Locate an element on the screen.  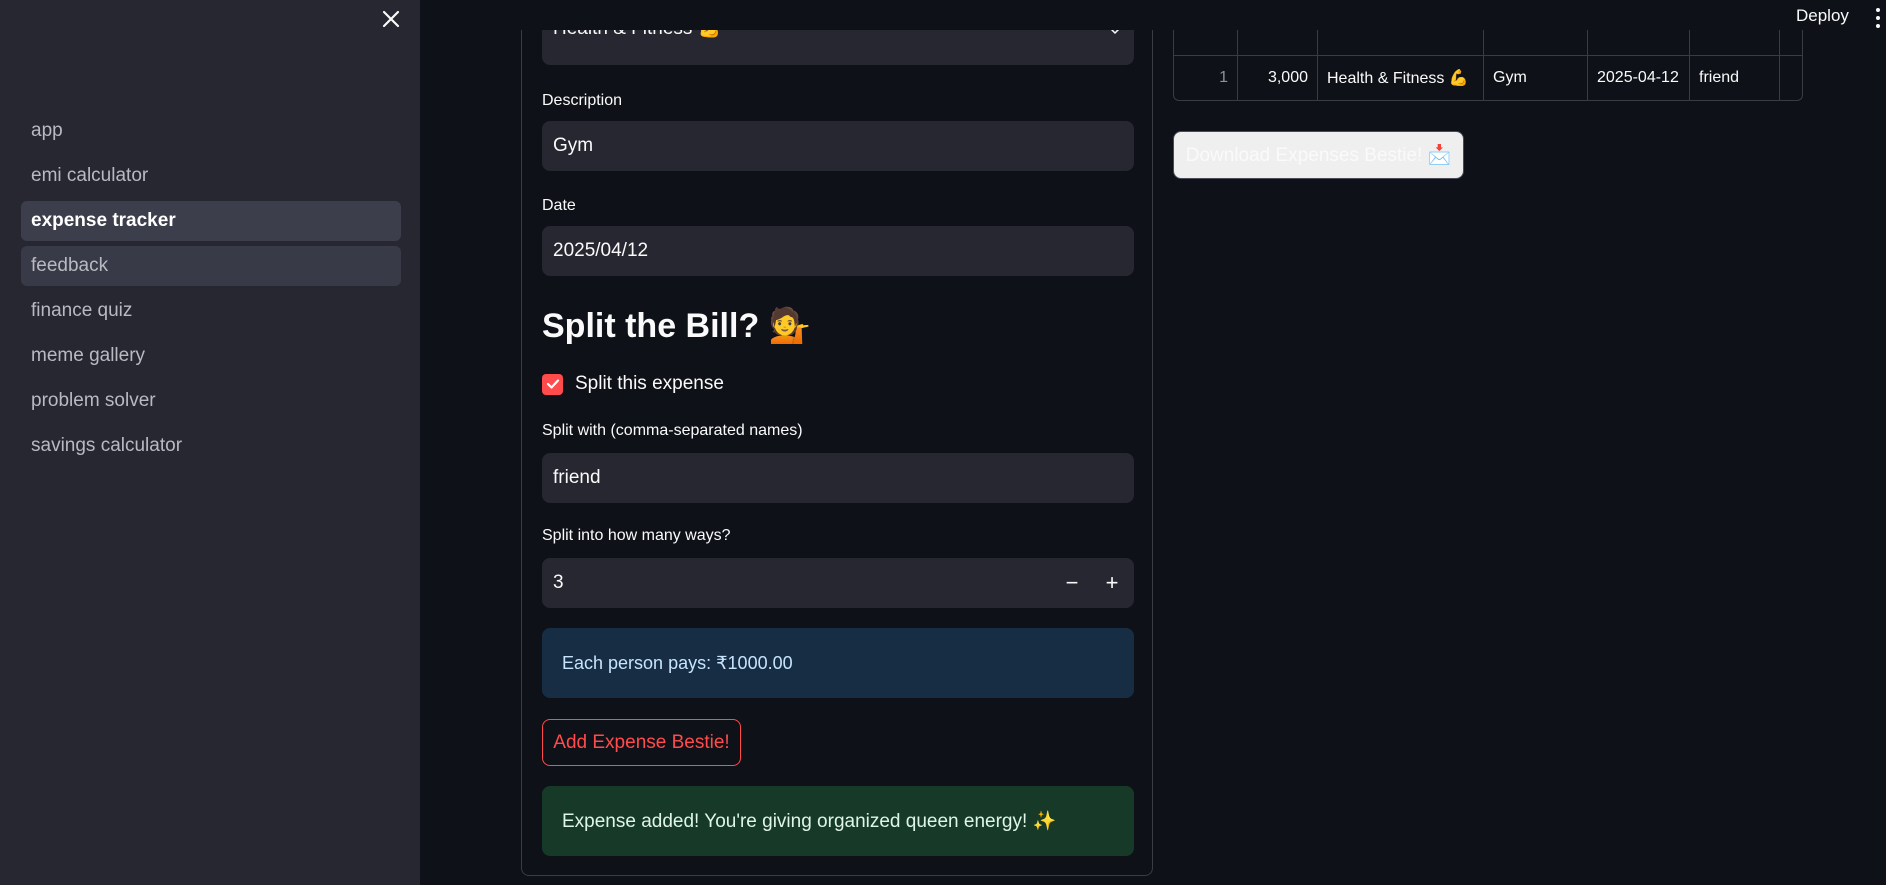
increment-button: + is located at coordinates (1112, 583).